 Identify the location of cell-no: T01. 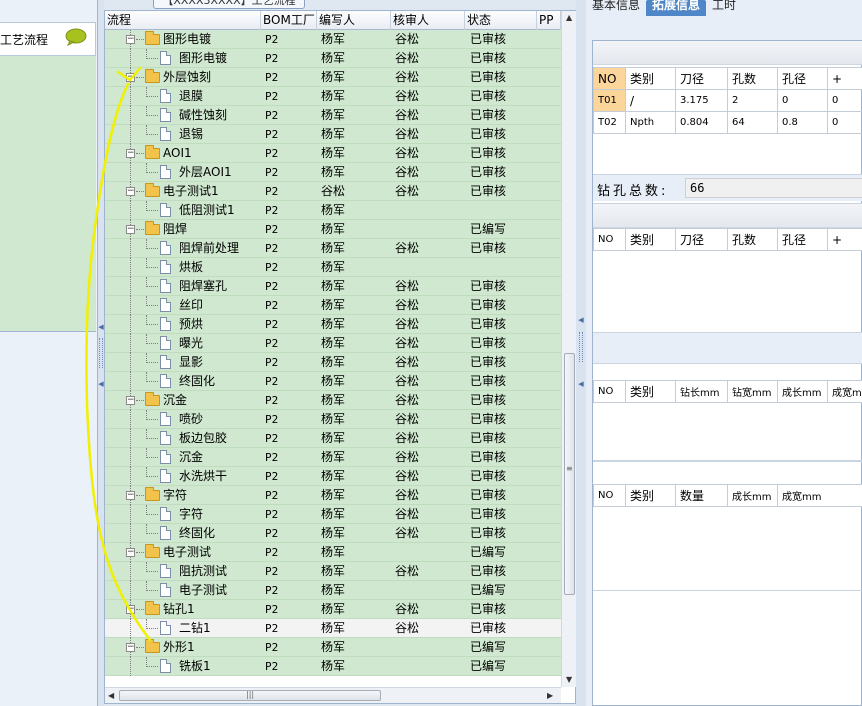
(609, 100).